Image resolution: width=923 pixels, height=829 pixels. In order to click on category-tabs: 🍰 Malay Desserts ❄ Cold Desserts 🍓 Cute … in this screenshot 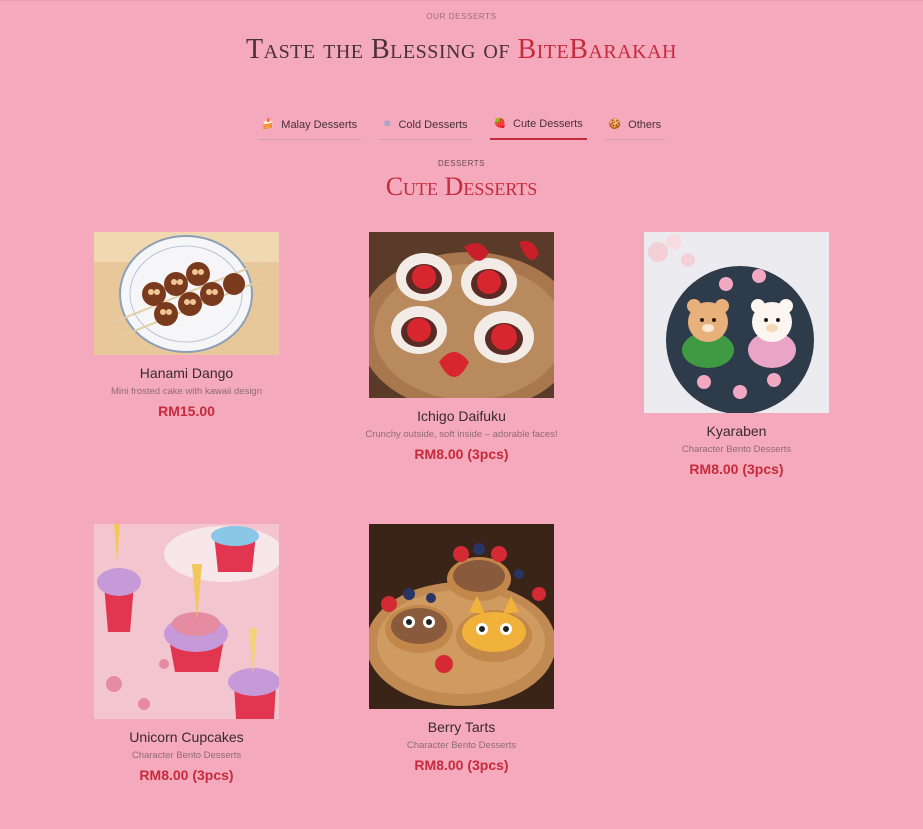, I will do `click(461, 126)`.